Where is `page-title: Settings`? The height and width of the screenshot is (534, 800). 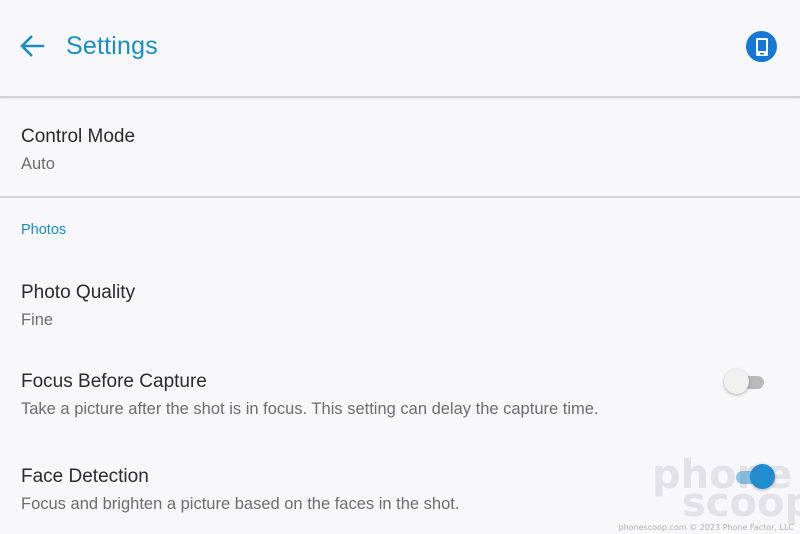
page-title: Settings is located at coordinates (112, 46).